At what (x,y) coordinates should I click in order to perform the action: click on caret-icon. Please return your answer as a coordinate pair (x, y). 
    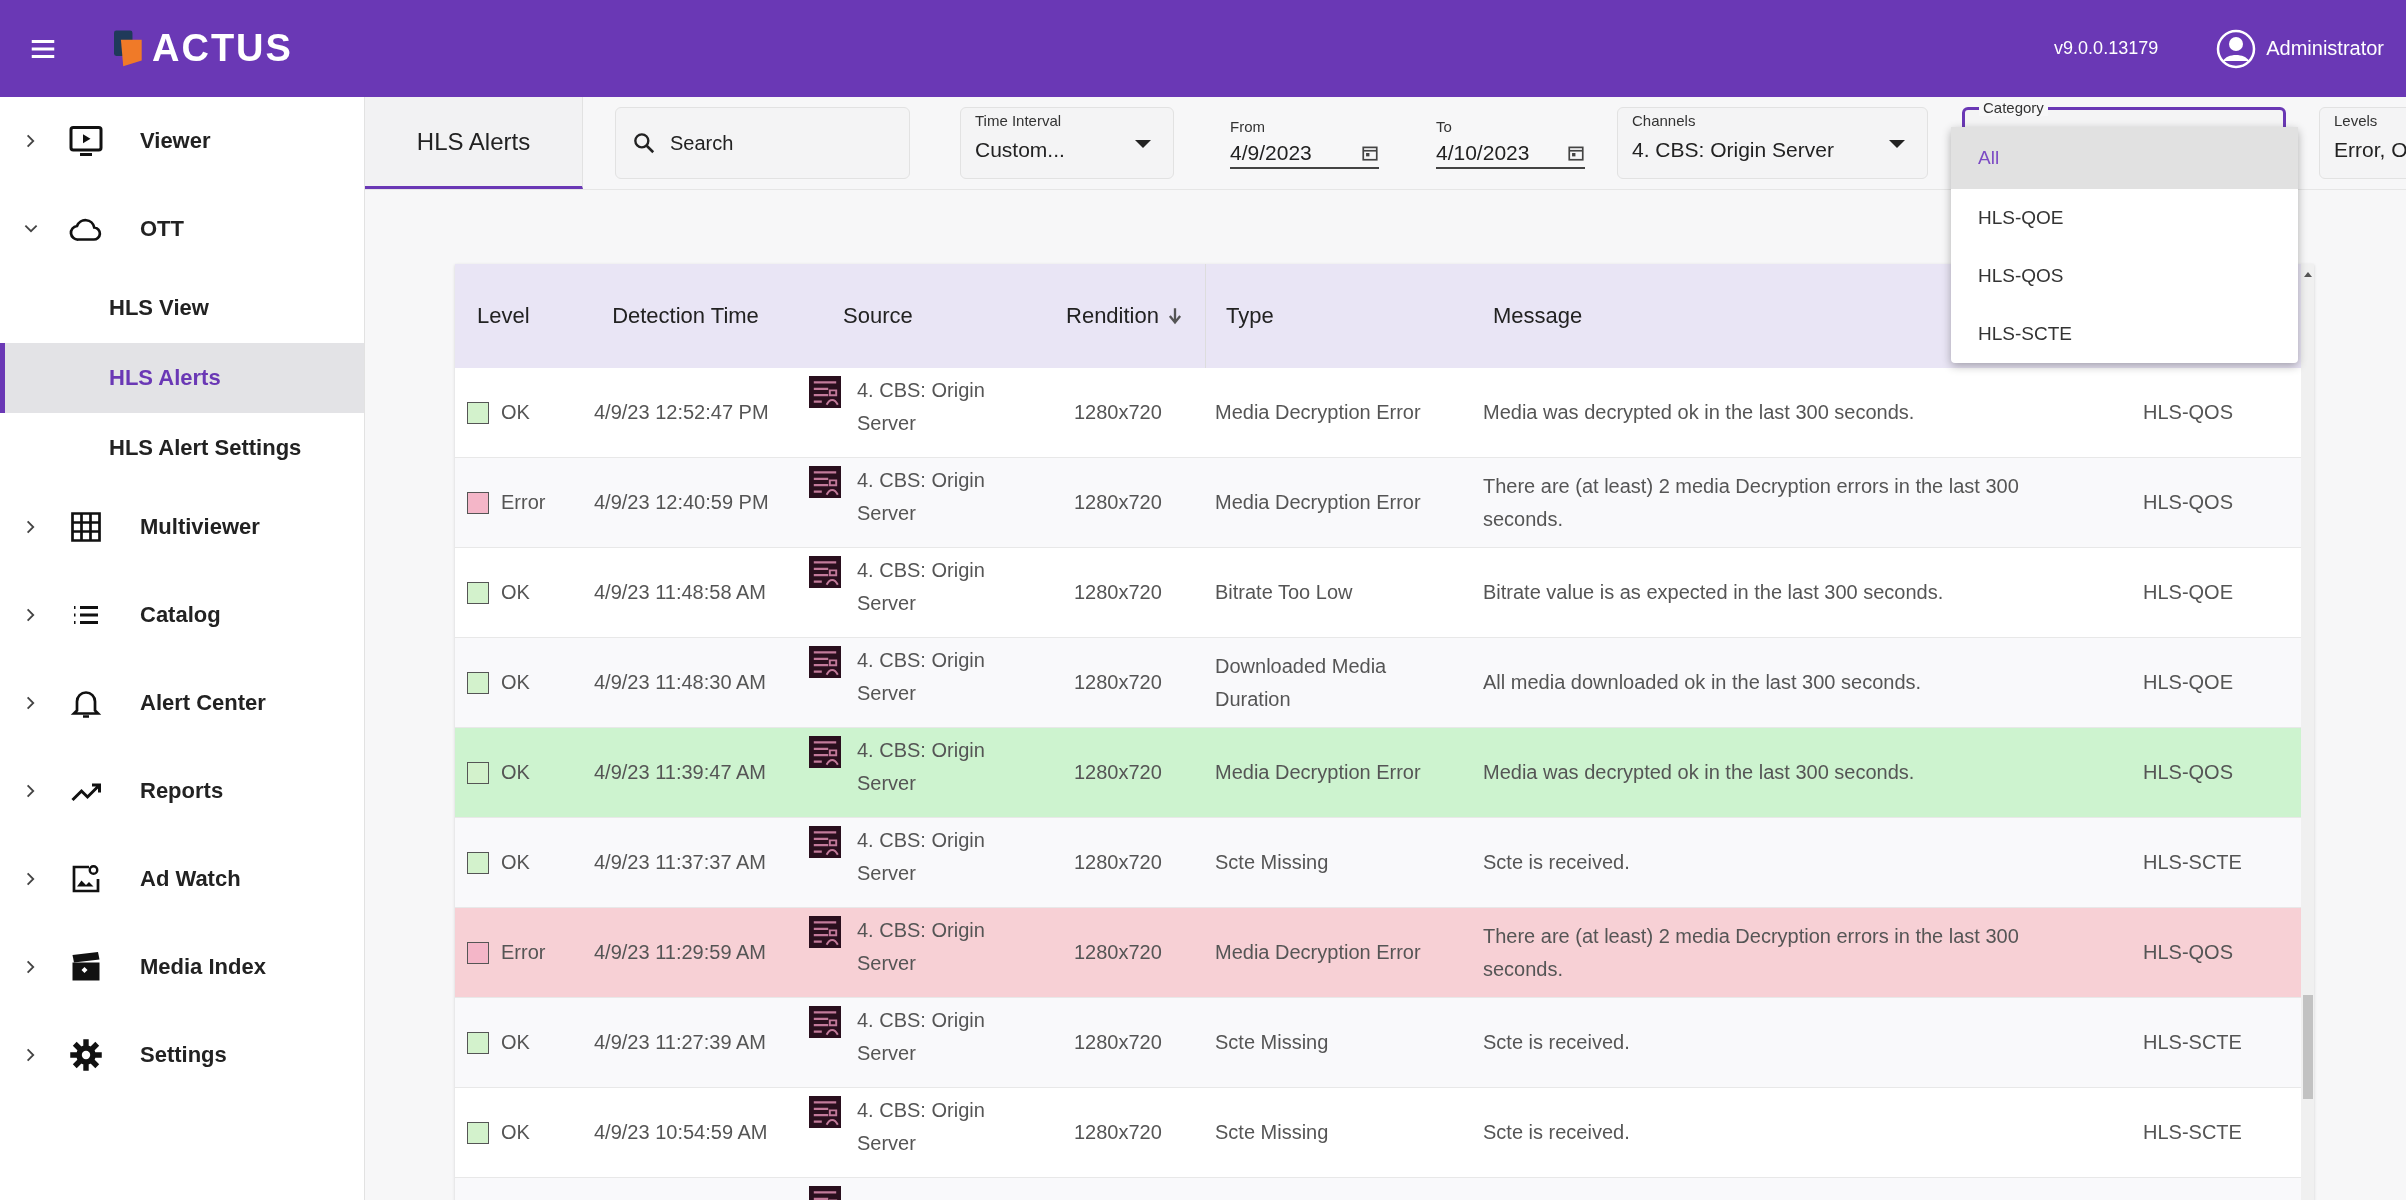
    Looking at the image, I should click on (1897, 144).